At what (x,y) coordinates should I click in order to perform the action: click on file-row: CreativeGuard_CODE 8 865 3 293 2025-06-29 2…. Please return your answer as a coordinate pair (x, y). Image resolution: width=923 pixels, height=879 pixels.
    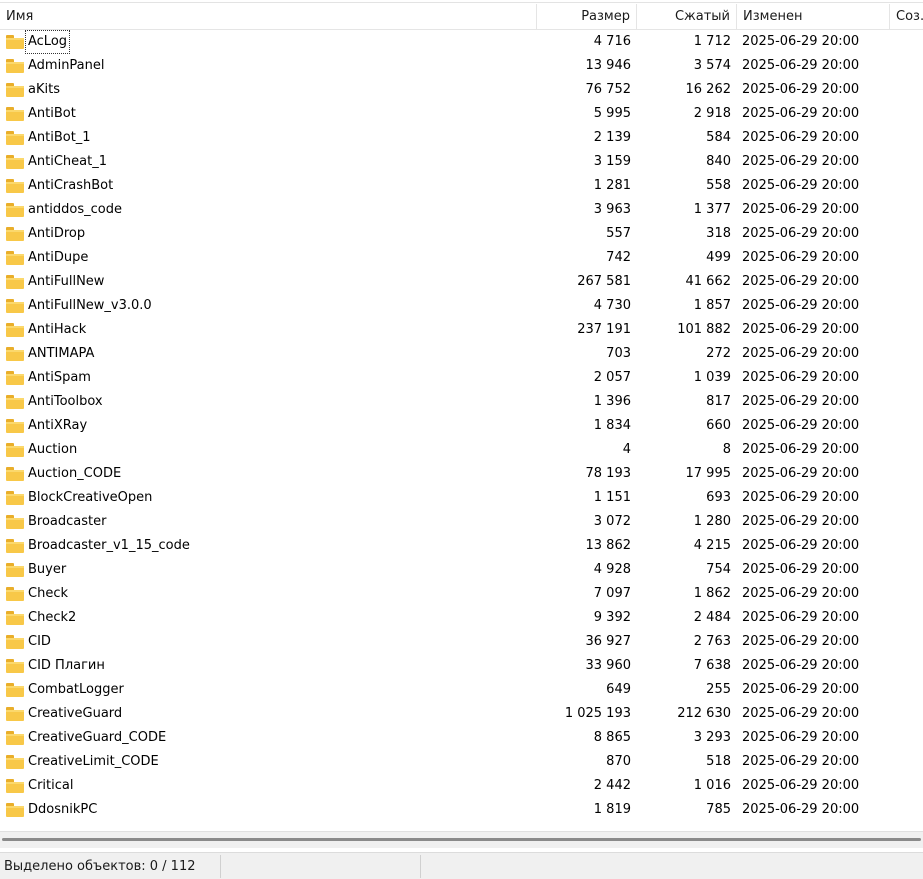
    Looking at the image, I should click on (461, 738).